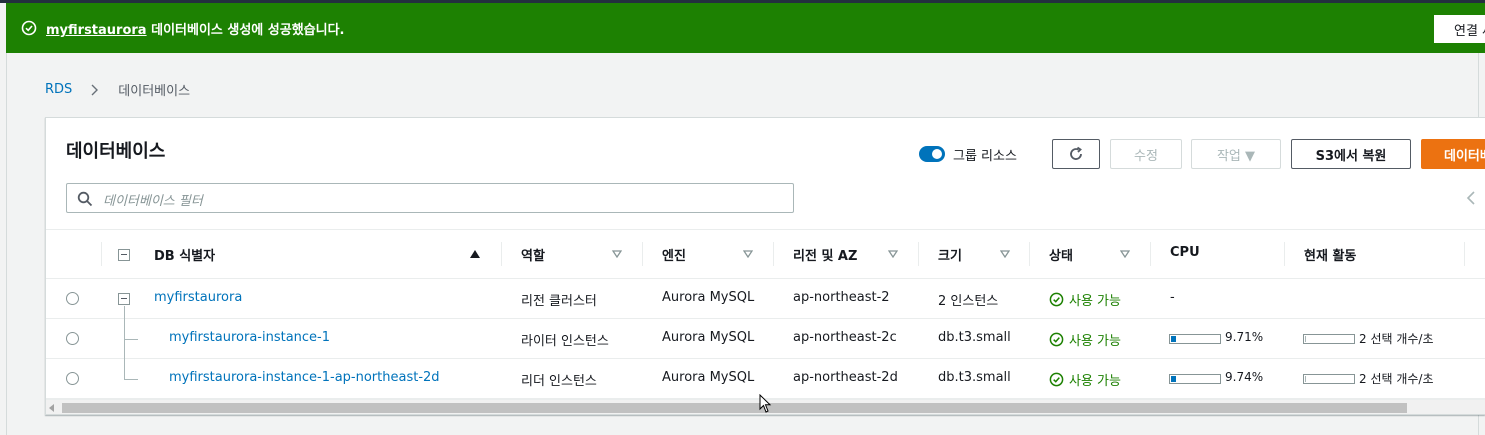 This screenshot has width=1485, height=435. I want to click on breadcrumb: RDS 데이터베이스, so click(117, 89).